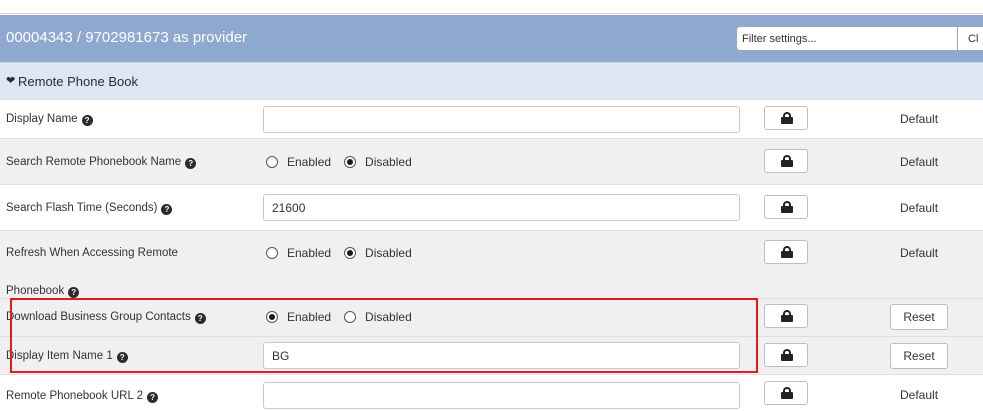 This screenshot has height=411, width=983. What do you see at coordinates (127, 37) in the screenshot?
I see `page-title: 00004343 / 9702981673 as provider` at bounding box center [127, 37].